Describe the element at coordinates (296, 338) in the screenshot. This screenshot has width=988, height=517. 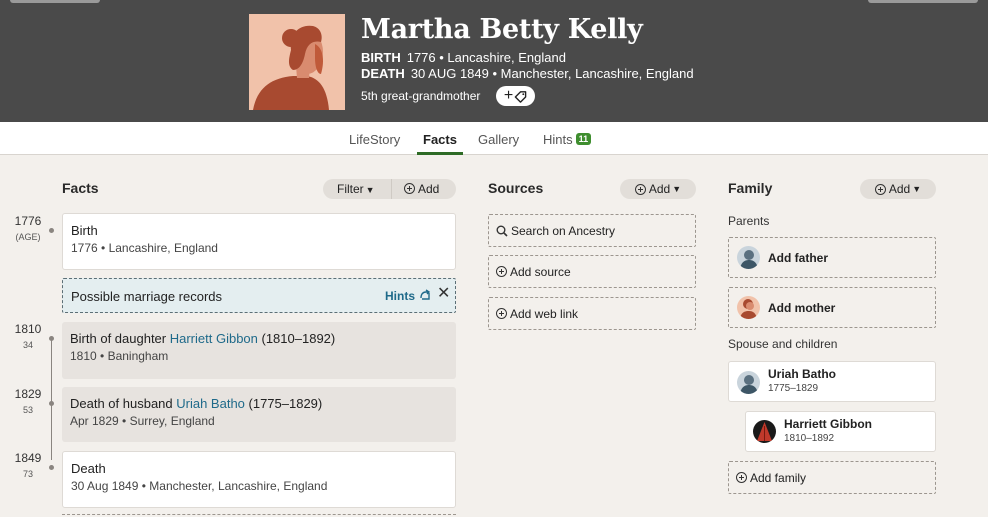
I see `fact-years: (1810–1892)` at that location.